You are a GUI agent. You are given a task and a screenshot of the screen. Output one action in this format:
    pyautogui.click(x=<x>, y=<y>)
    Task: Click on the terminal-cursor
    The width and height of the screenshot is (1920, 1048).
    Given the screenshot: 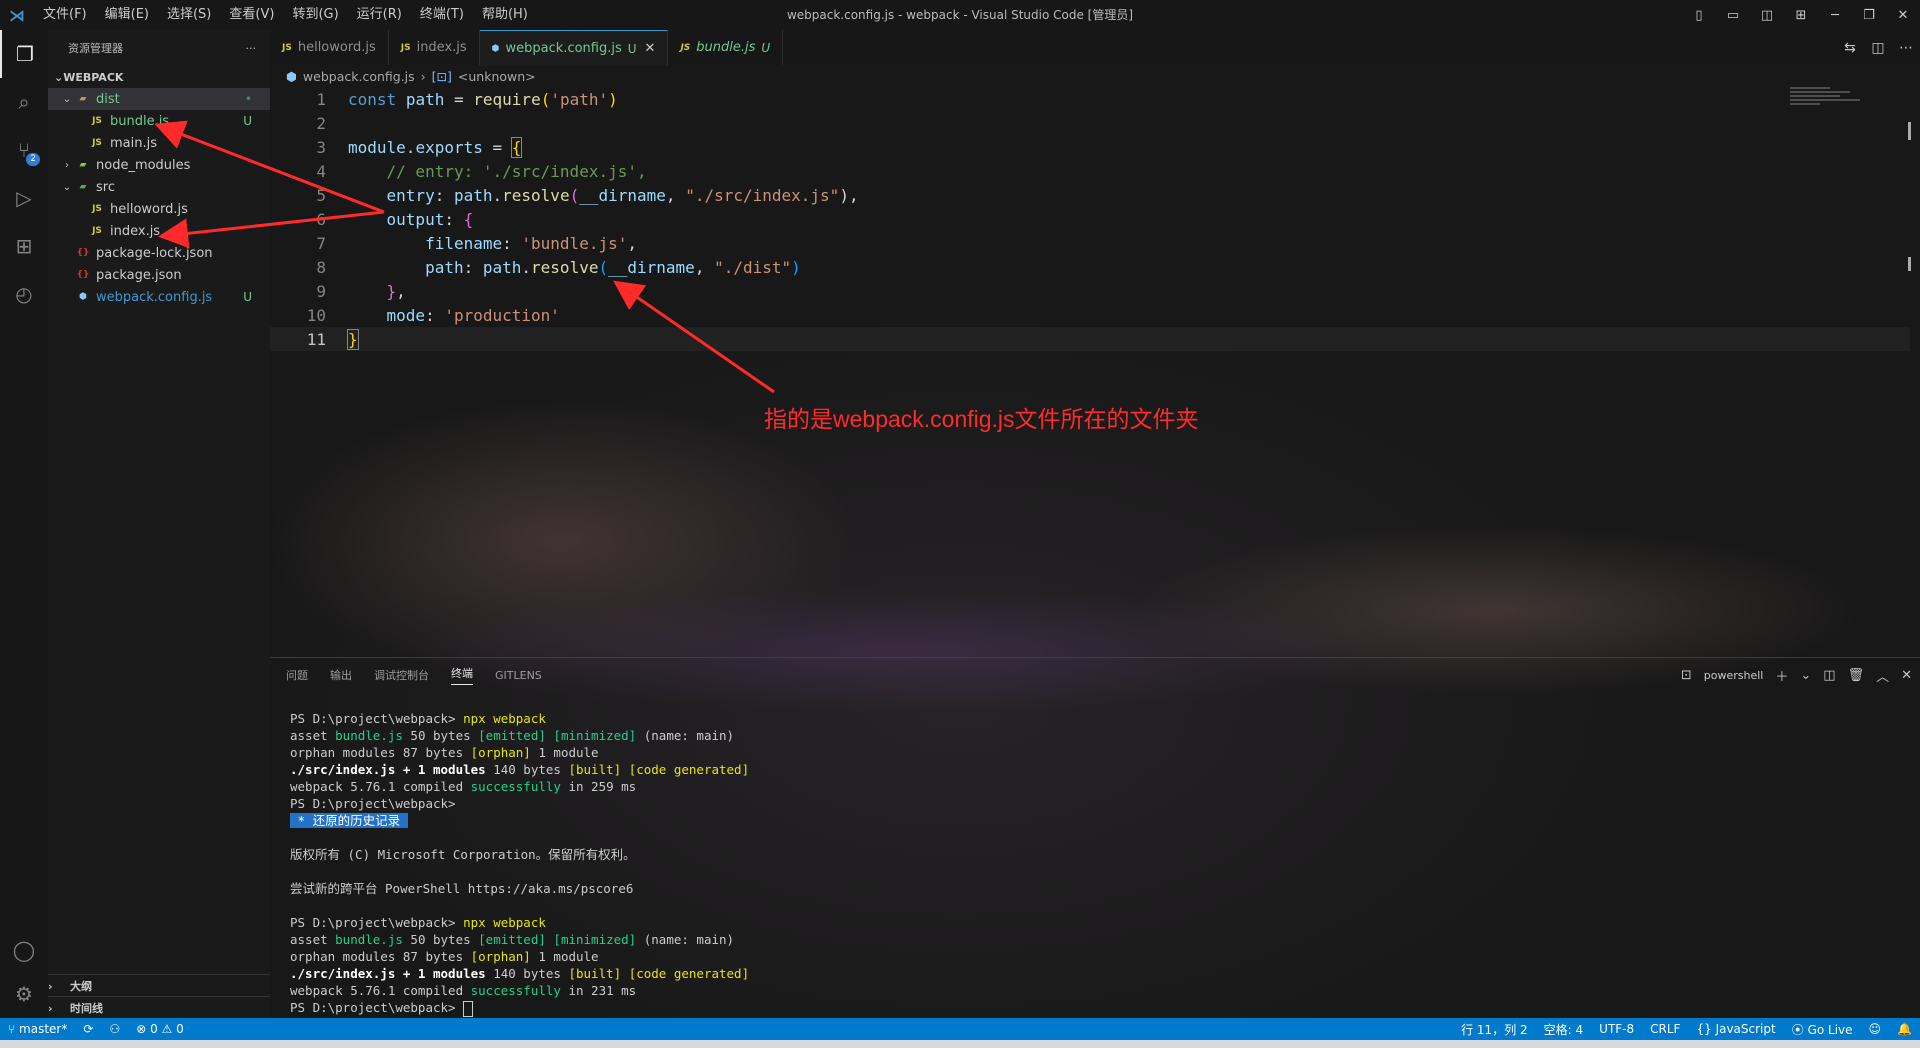 What is the action you would take?
    pyautogui.click(x=468, y=1008)
    